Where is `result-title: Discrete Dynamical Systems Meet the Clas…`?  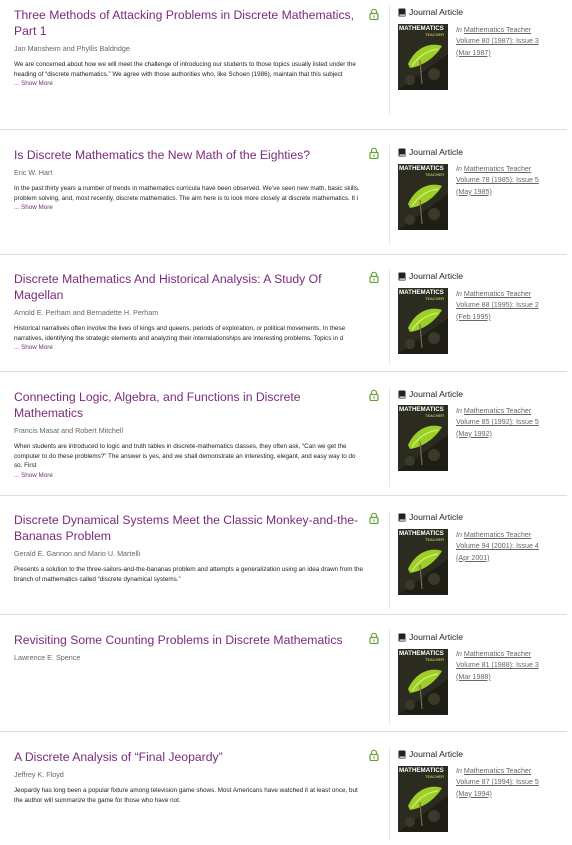
result-title: Discrete Dynamical Systems Meet the Clas… is located at coordinates (189, 528).